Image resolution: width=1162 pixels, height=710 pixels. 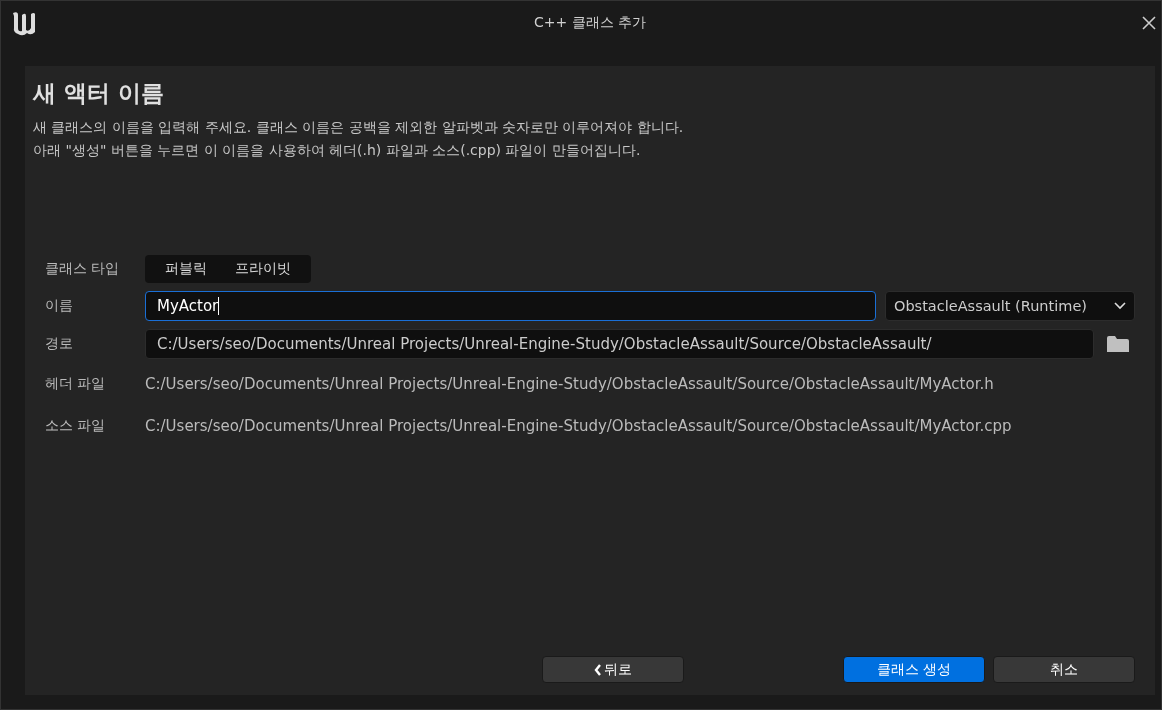 What do you see at coordinates (263, 269) in the screenshot?
I see `class-type-option: 프라이빗` at bounding box center [263, 269].